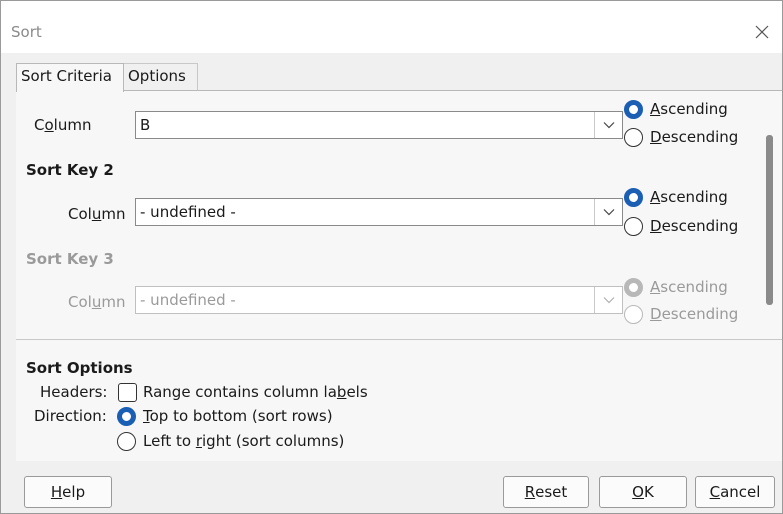 The width and height of the screenshot is (783, 514). I want to click on top-to-bottom-label: Top to bottom (sort rows), so click(238, 416).